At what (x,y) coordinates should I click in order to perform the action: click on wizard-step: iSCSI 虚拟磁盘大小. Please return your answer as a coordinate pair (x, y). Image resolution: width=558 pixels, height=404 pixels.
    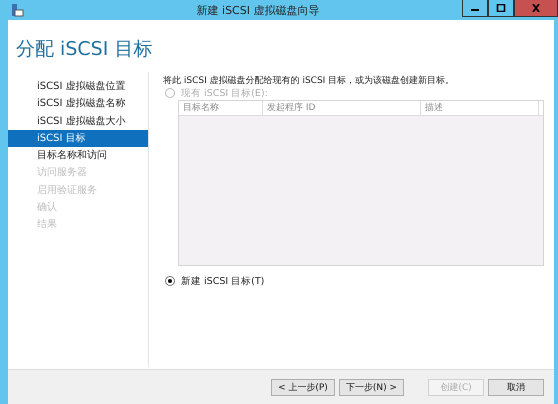
    Looking at the image, I should click on (78, 121).